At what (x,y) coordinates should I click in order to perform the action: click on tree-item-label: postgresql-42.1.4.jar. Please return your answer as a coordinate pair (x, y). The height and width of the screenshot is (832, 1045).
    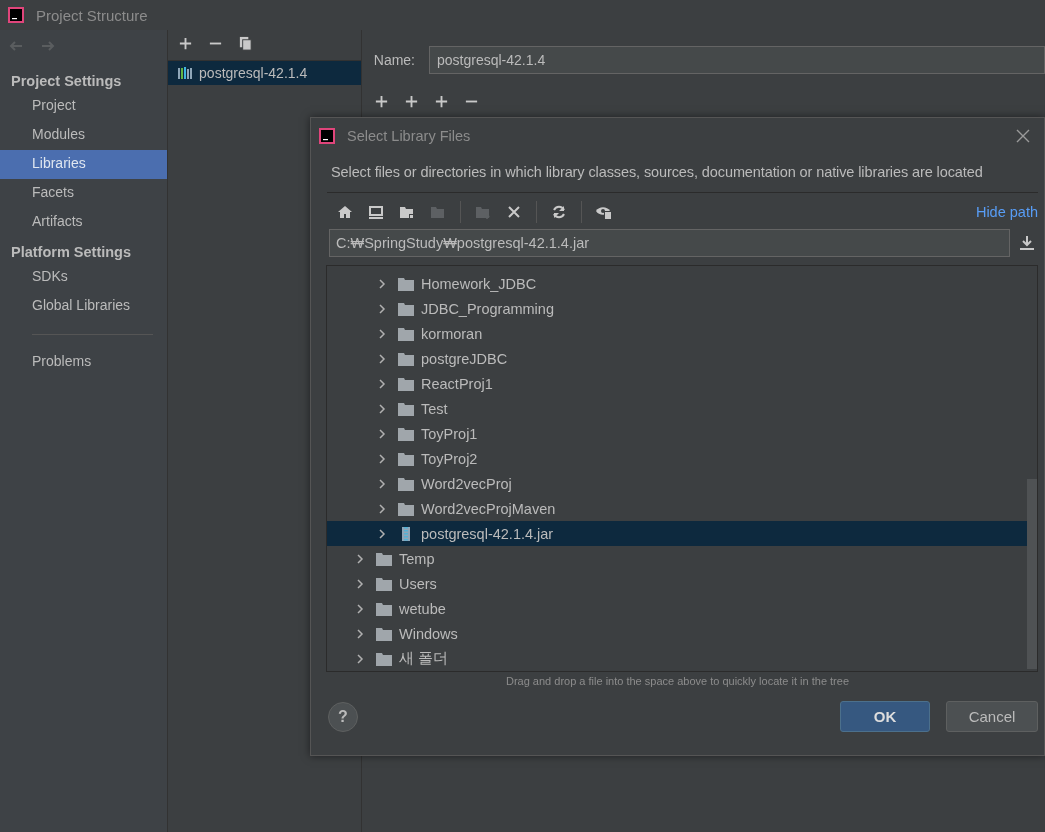
    Looking at the image, I should click on (487, 533).